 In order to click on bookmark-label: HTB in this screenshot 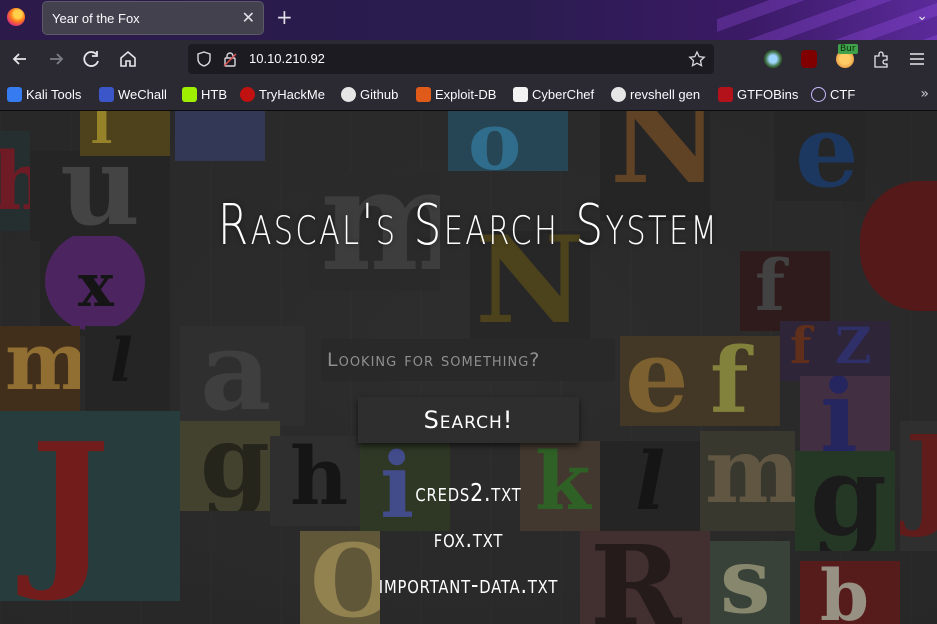, I will do `click(214, 94)`.